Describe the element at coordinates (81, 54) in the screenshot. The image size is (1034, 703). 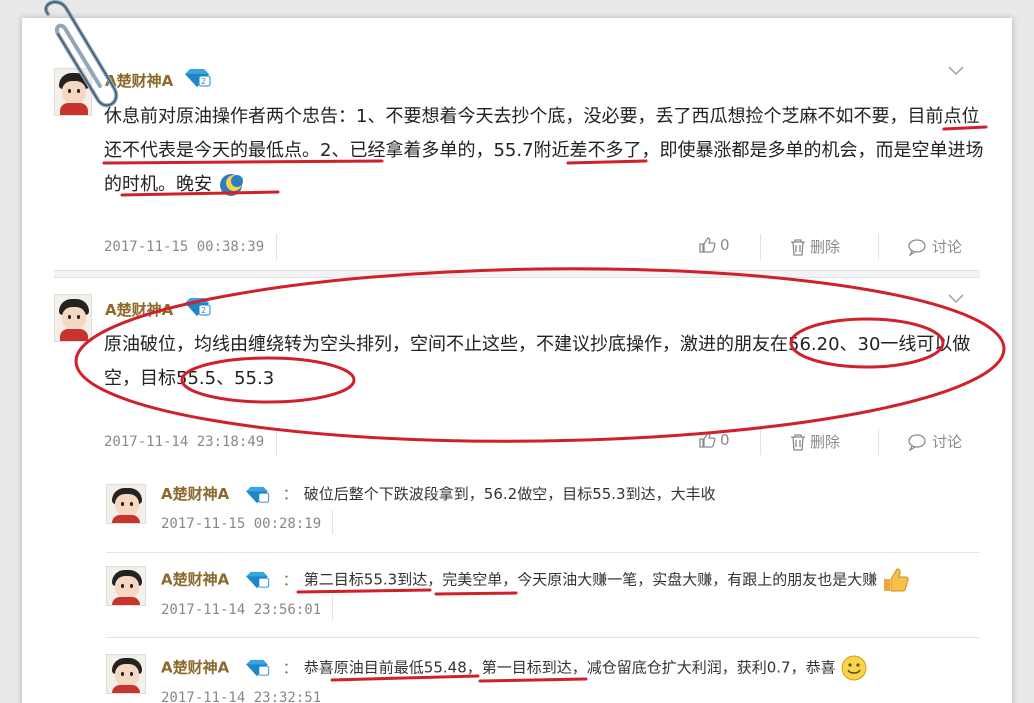
I see `paperclip-icon` at that location.